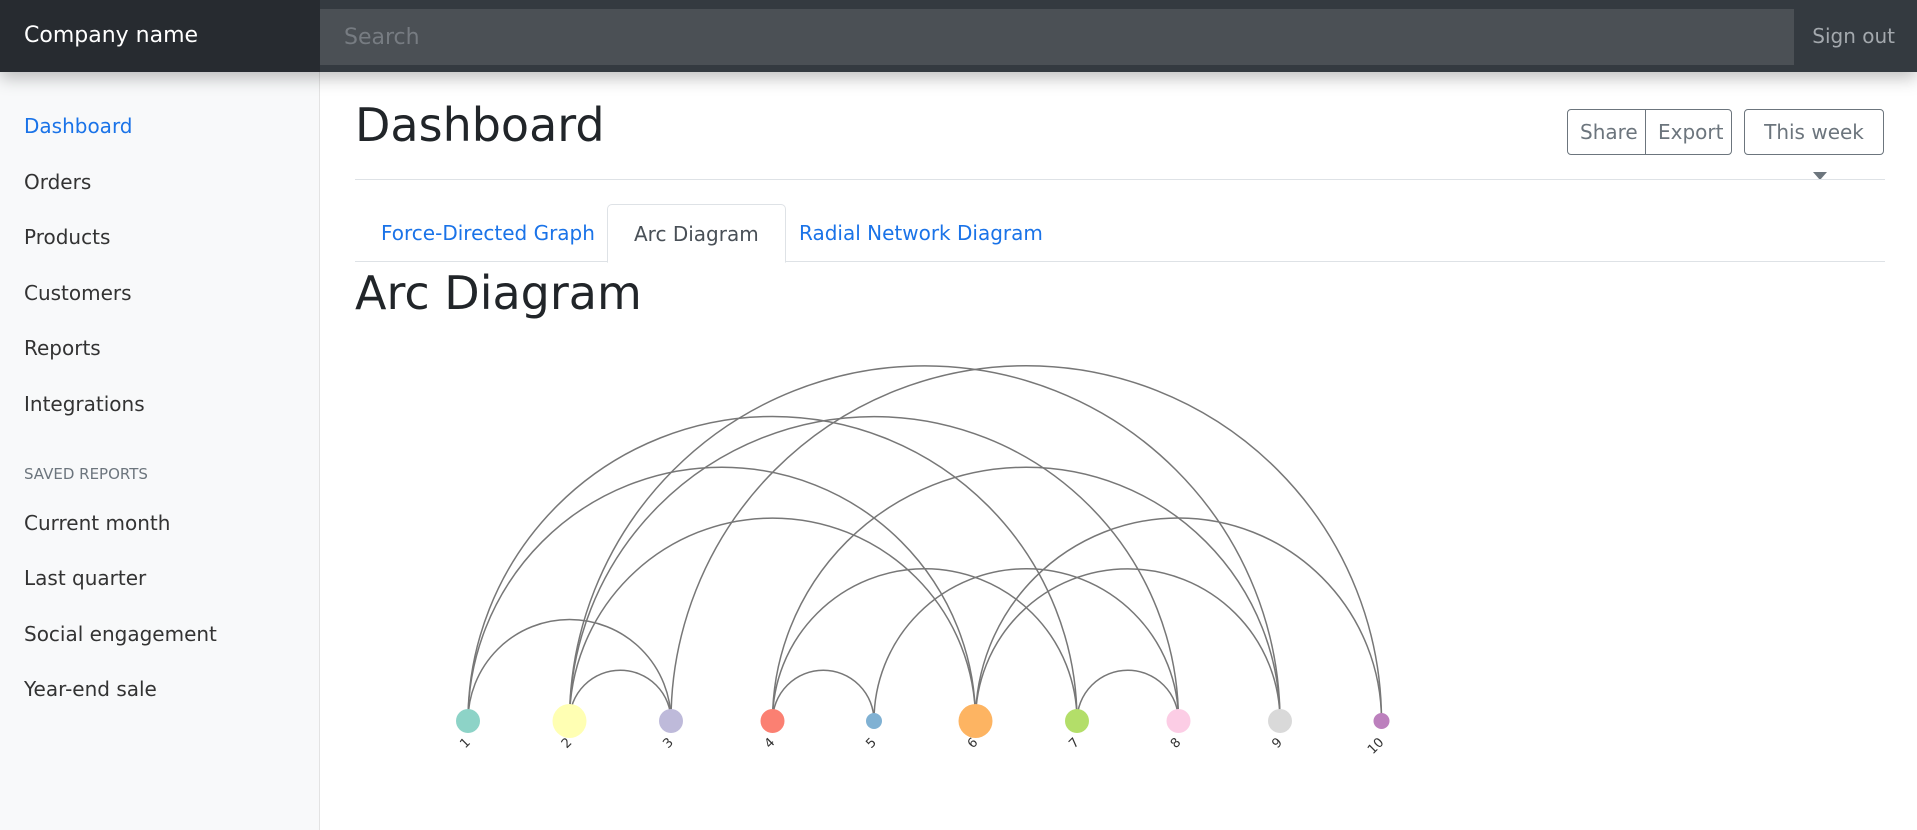 The width and height of the screenshot is (1917, 830). Describe the element at coordinates (1376, 746) in the screenshot. I see `node-label-10: 10` at that location.